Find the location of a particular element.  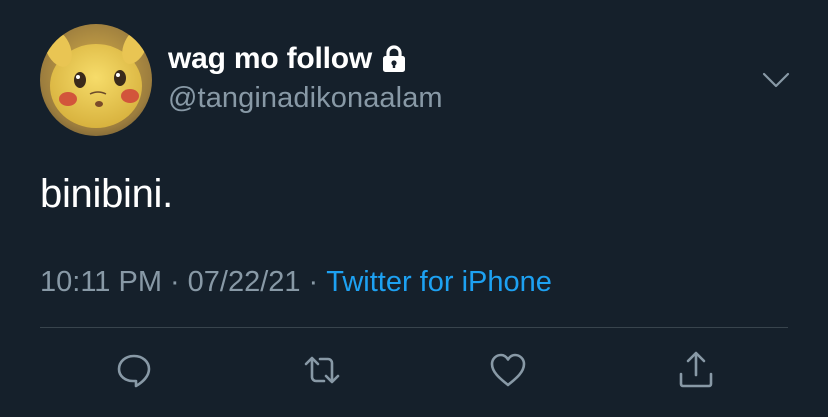

retweet-icon is located at coordinates (322, 370).